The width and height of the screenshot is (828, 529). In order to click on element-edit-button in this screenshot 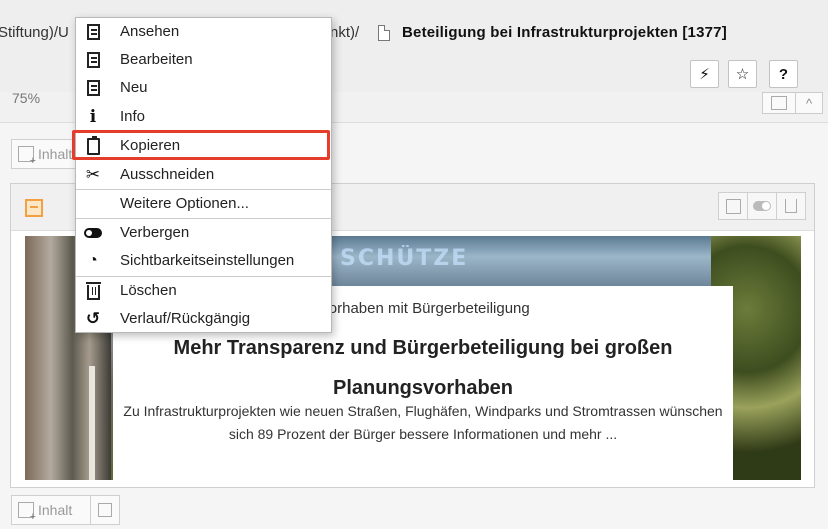, I will do `click(733, 206)`.